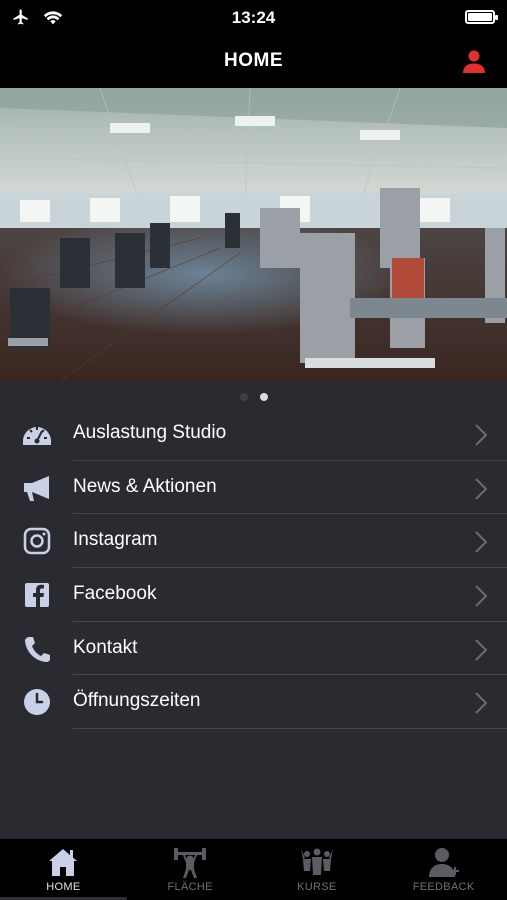 This screenshot has width=507, height=900. Describe the element at coordinates (290, 729) in the screenshot. I see `divider` at that location.